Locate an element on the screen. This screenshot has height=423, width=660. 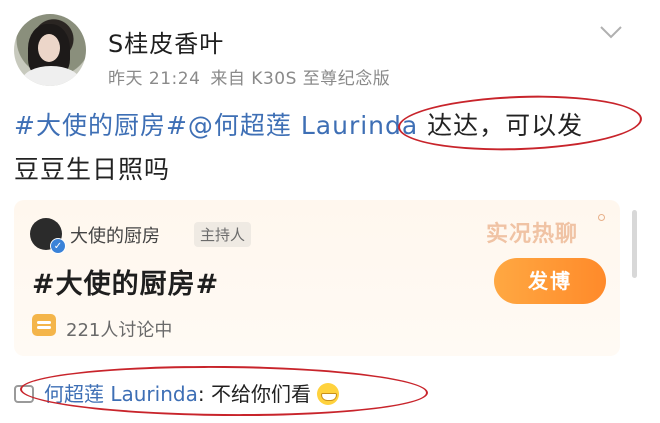
username: S桂皮香叶 is located at coordinates (166, 41).